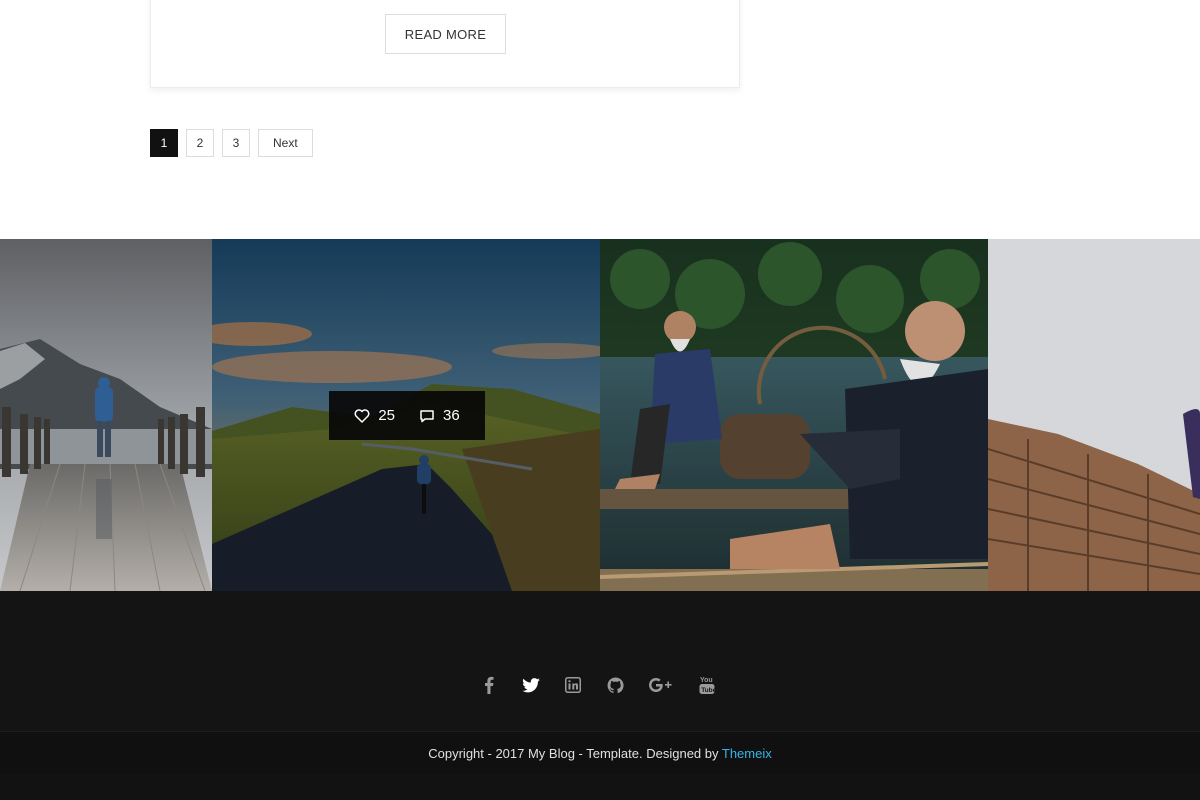  I want to click on social-links: You Tube, so click(598, 685).